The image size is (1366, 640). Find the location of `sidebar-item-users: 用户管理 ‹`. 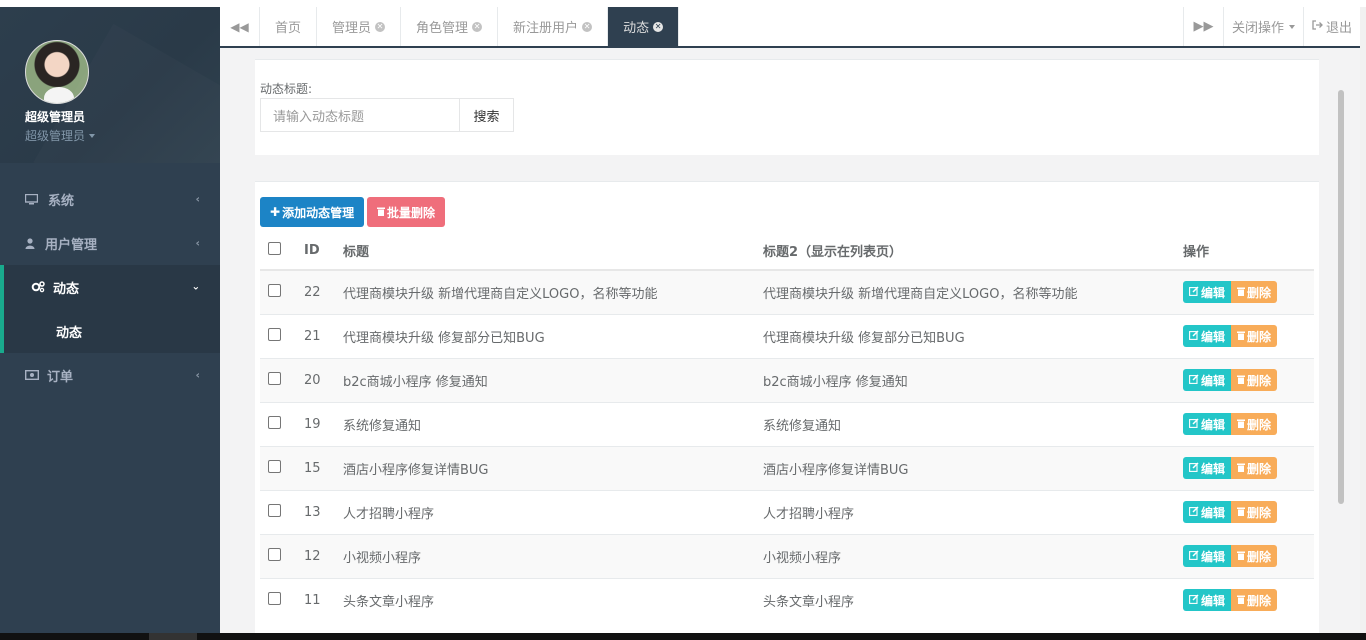

sidebar-item-users: 用户管理 ‹ is located at coordinates (110, 243).